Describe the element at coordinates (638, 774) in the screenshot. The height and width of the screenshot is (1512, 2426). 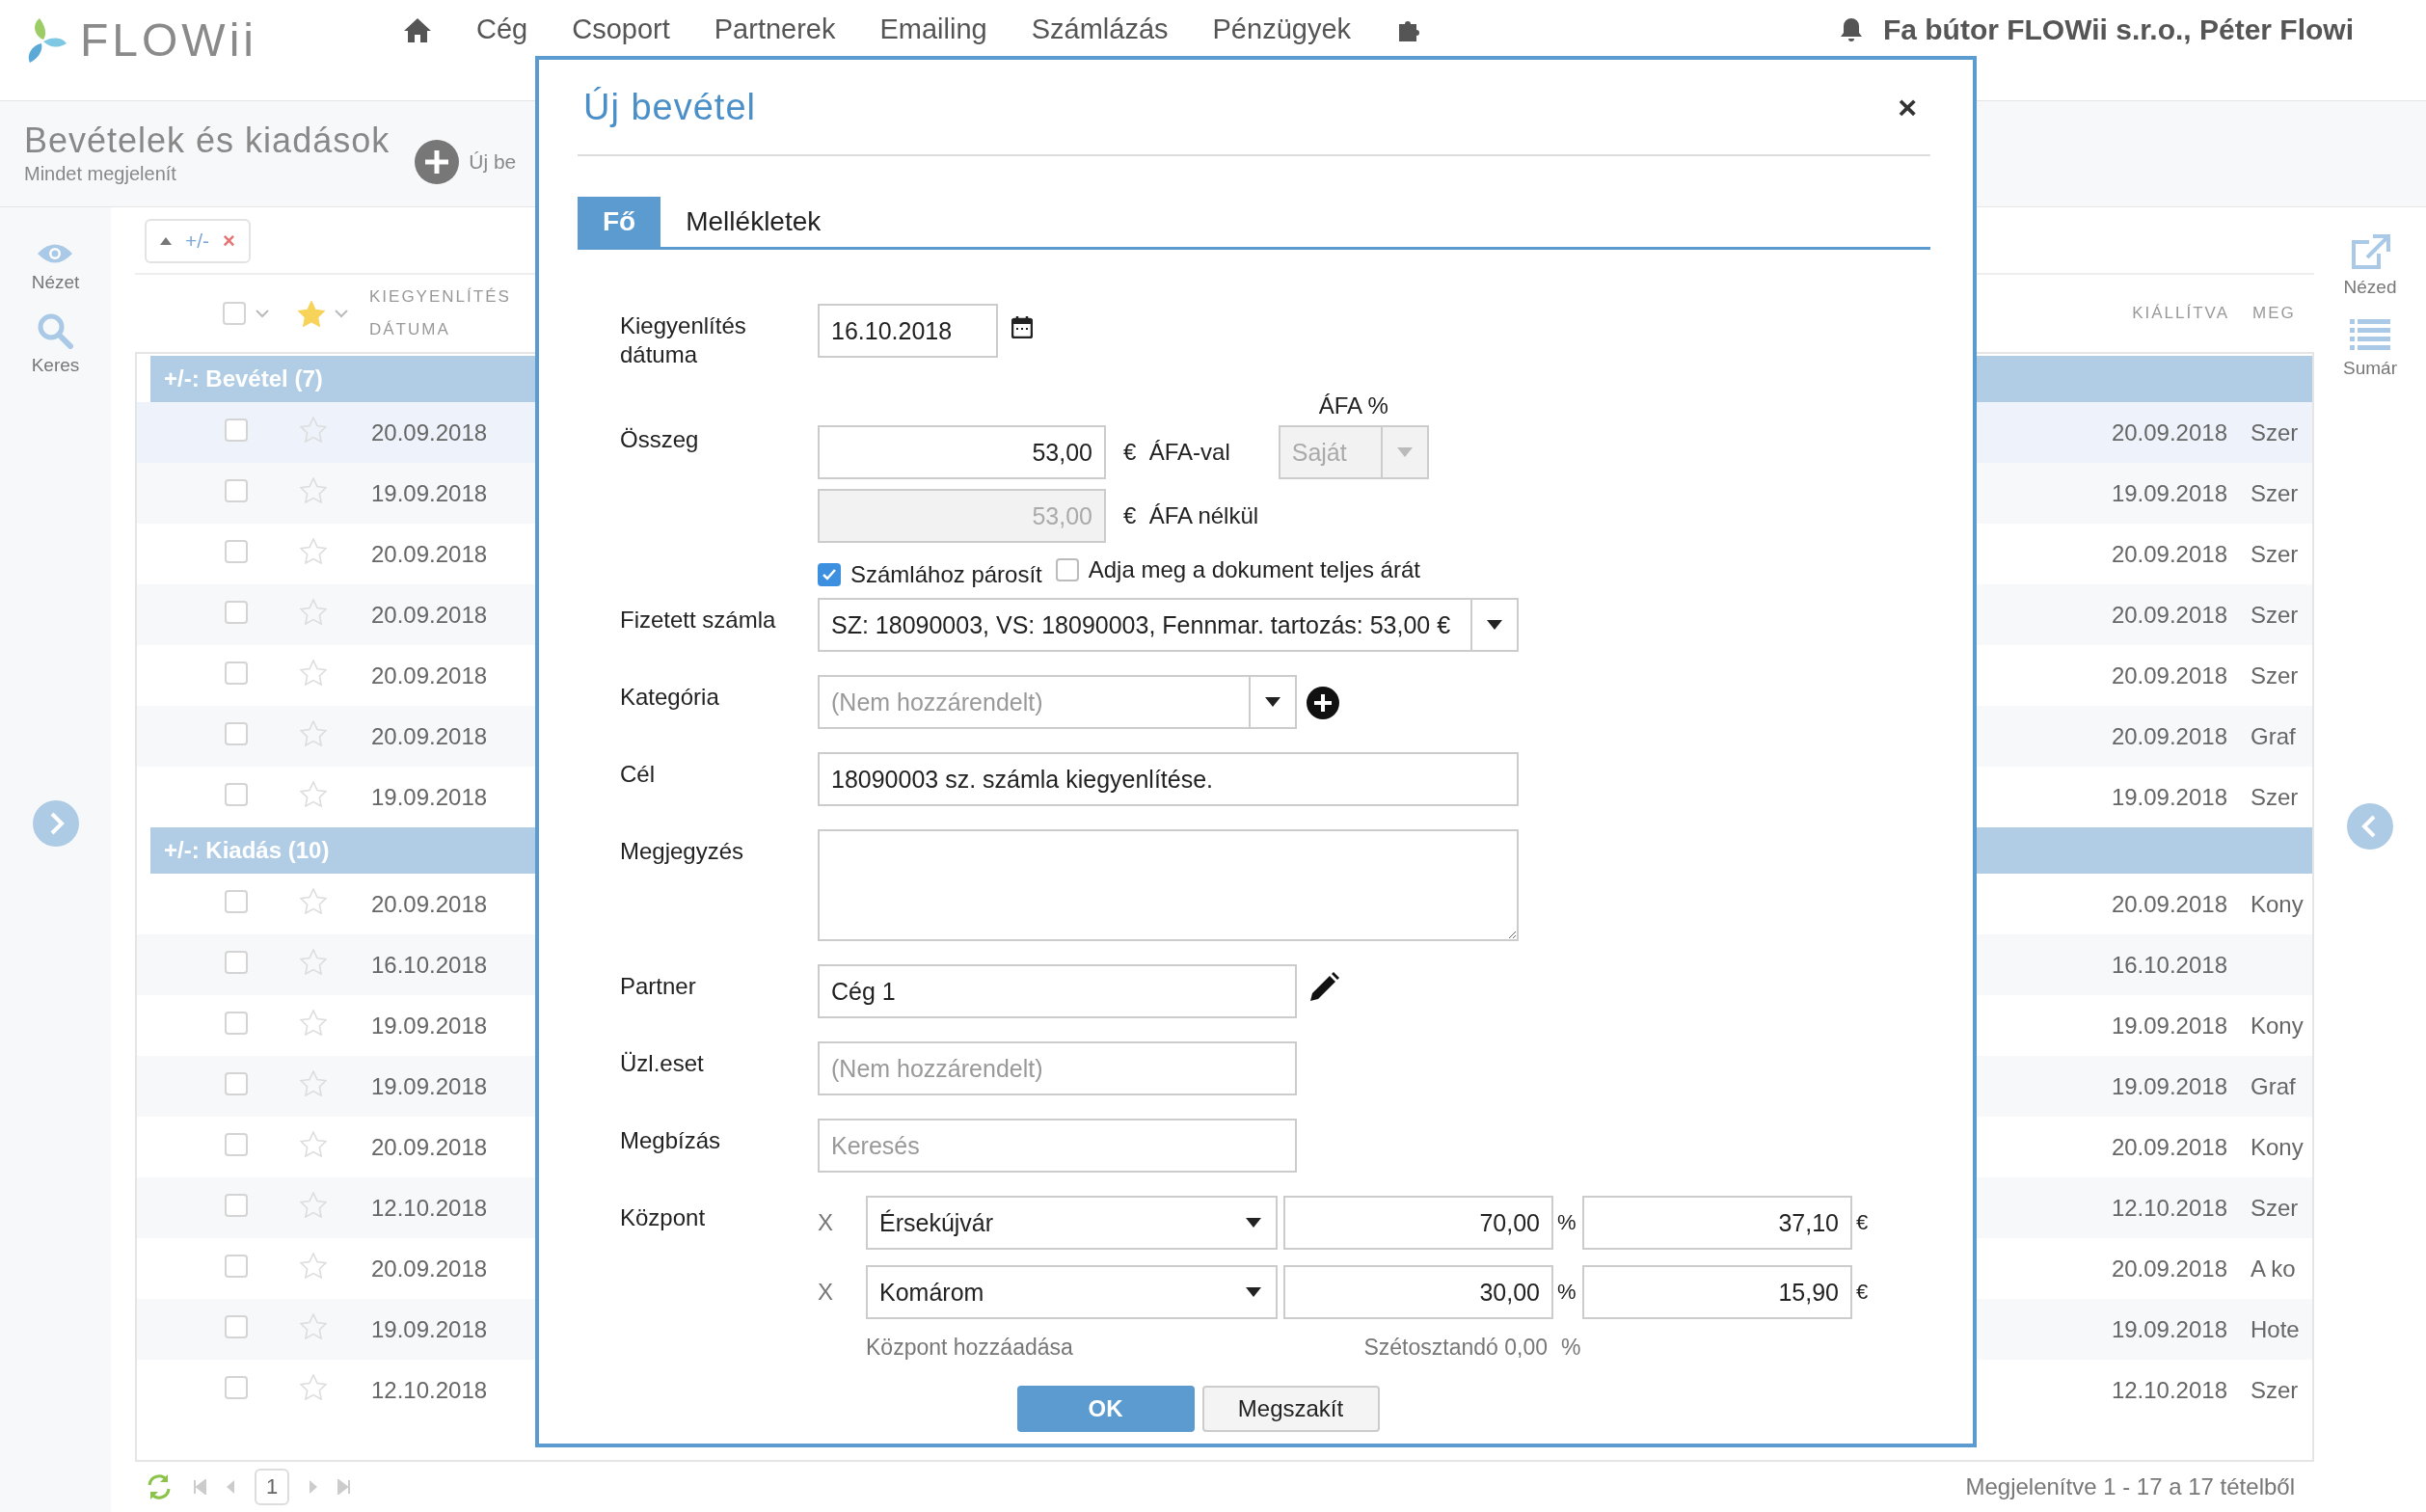
I see `field-label: Cél` at that location.